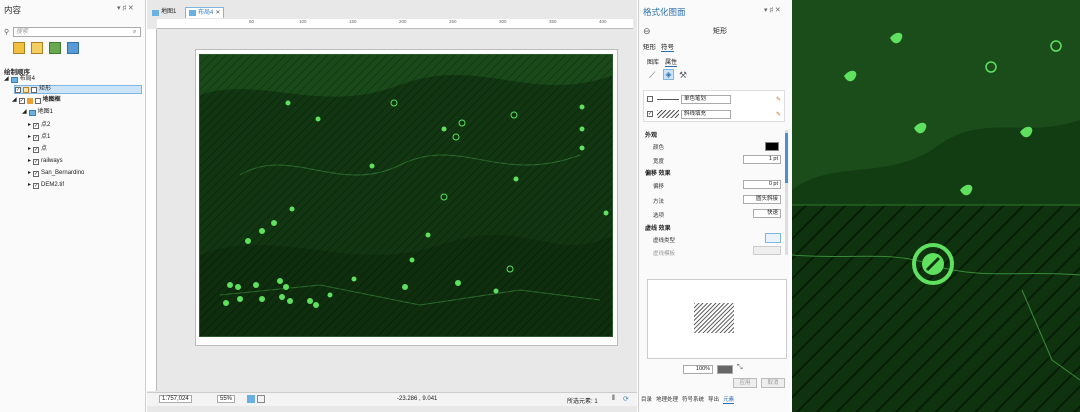 This screenshot has height=412, width=1080. What do you see at coordinates (698, 369) in the screenshot?
I see `preview-zoom-dropdown: 100%` at bounding box center [698, 369].